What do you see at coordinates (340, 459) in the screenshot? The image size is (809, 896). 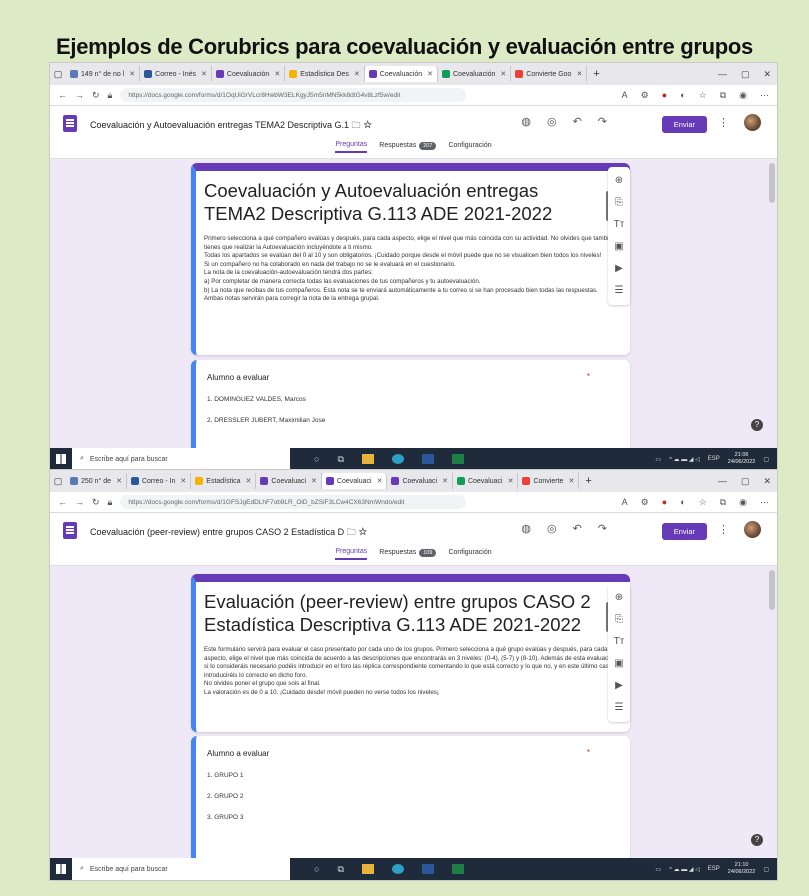 I see `task-view-icon: ⧉` at bounding box center [340, 459].